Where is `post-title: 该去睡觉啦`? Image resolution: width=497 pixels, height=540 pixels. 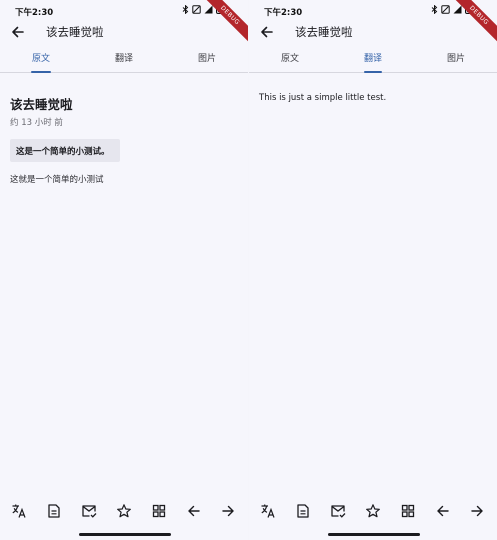 post-title: 该去睡觉啦 is located at coordinates (41, 104).